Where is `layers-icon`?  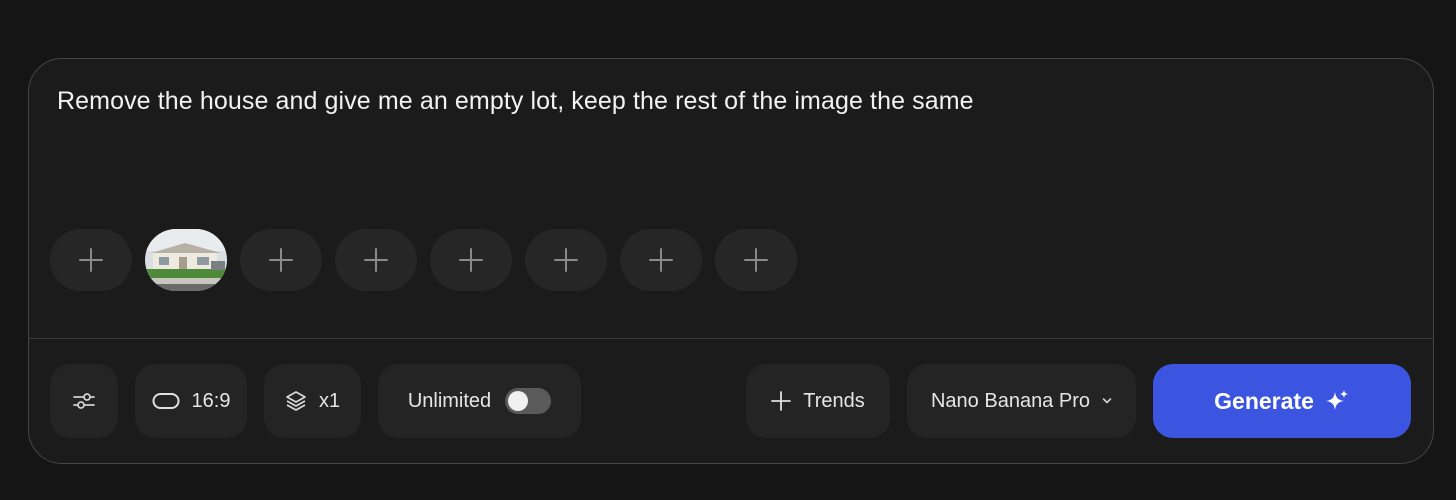 layers-icon is located at coordinates (296, 401).